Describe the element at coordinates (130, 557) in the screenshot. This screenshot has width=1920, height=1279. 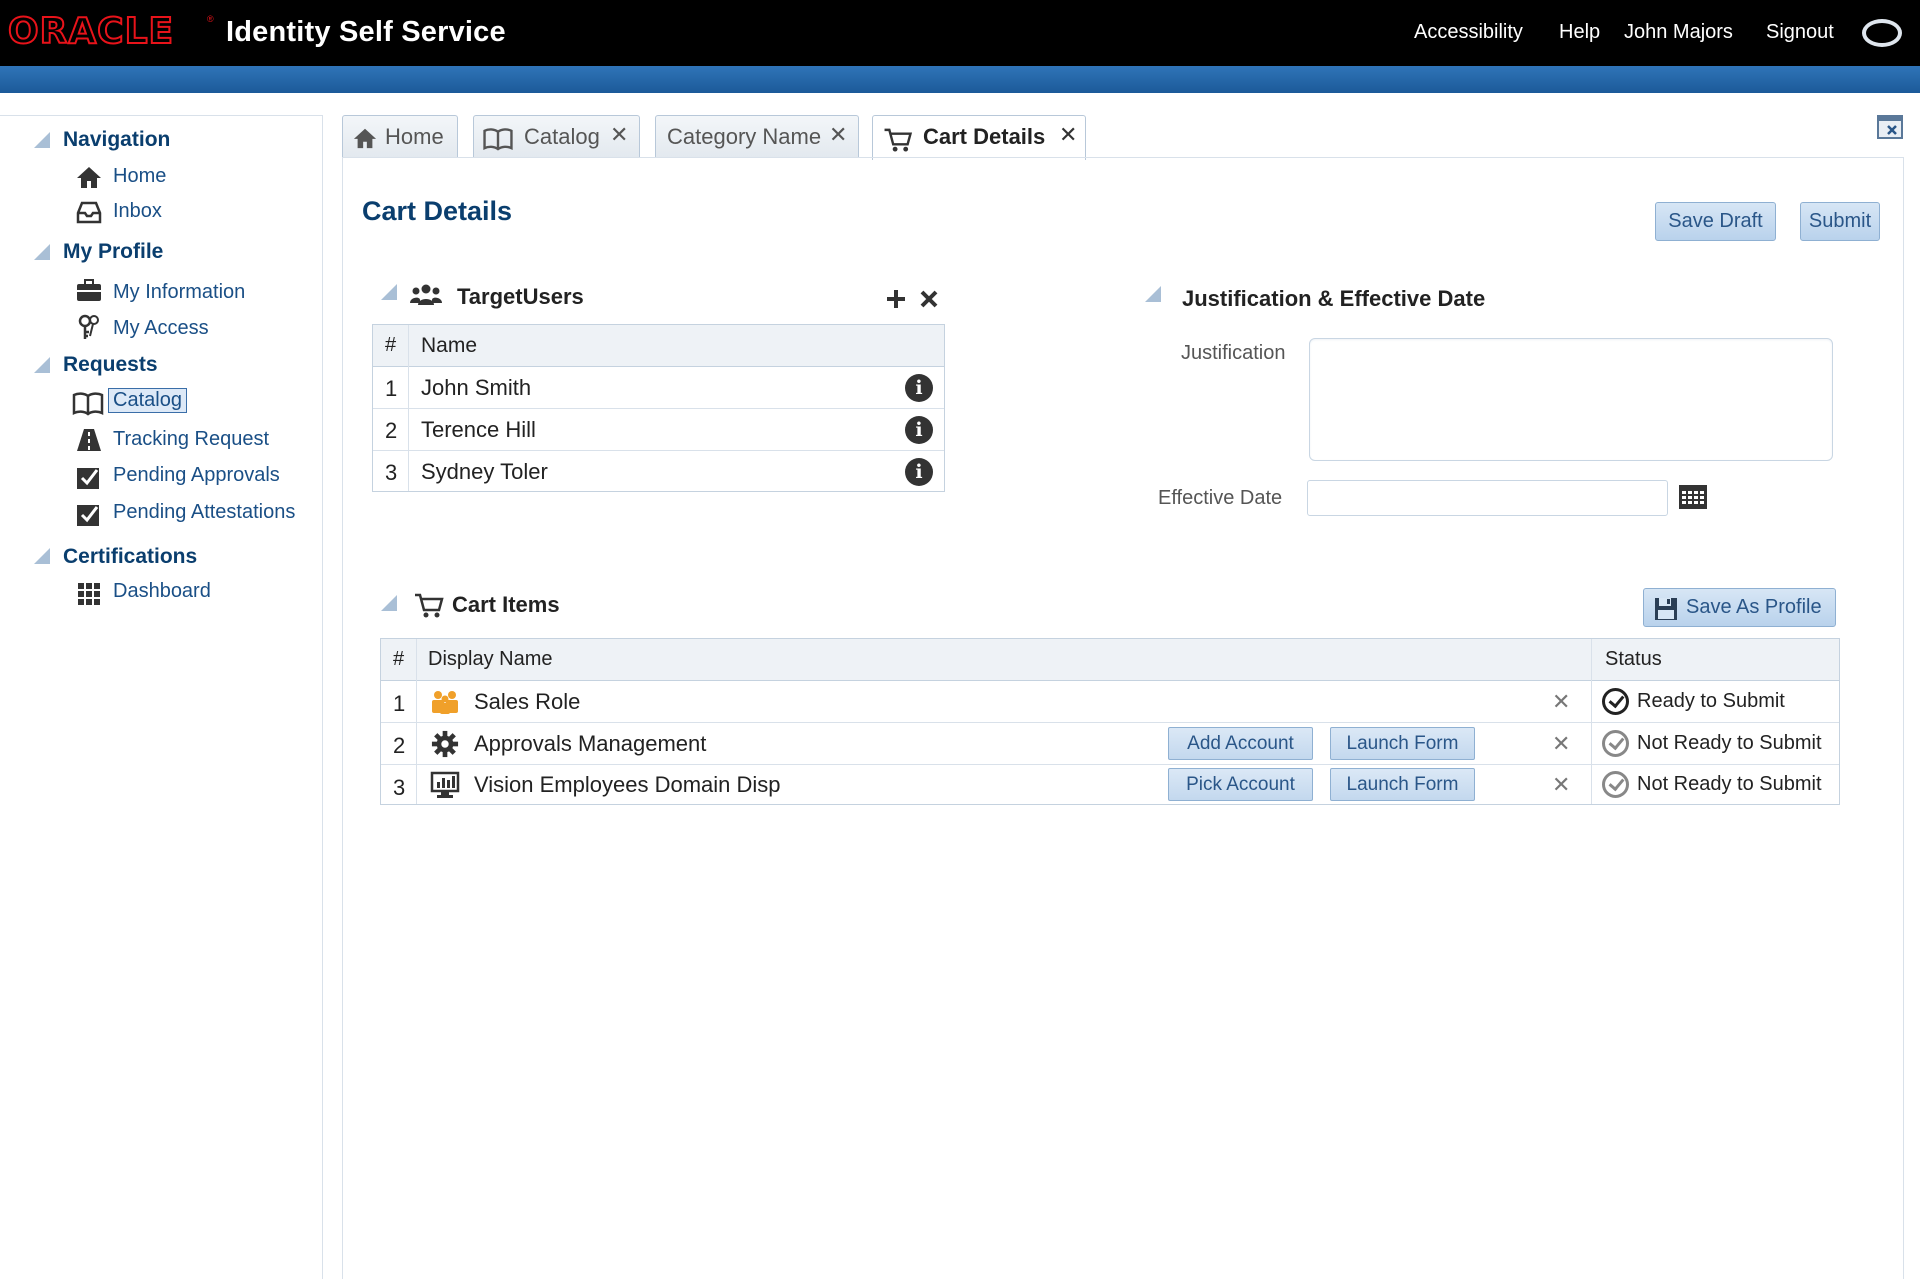
I see `sidebar-section-certifications: Certifications` at that location.